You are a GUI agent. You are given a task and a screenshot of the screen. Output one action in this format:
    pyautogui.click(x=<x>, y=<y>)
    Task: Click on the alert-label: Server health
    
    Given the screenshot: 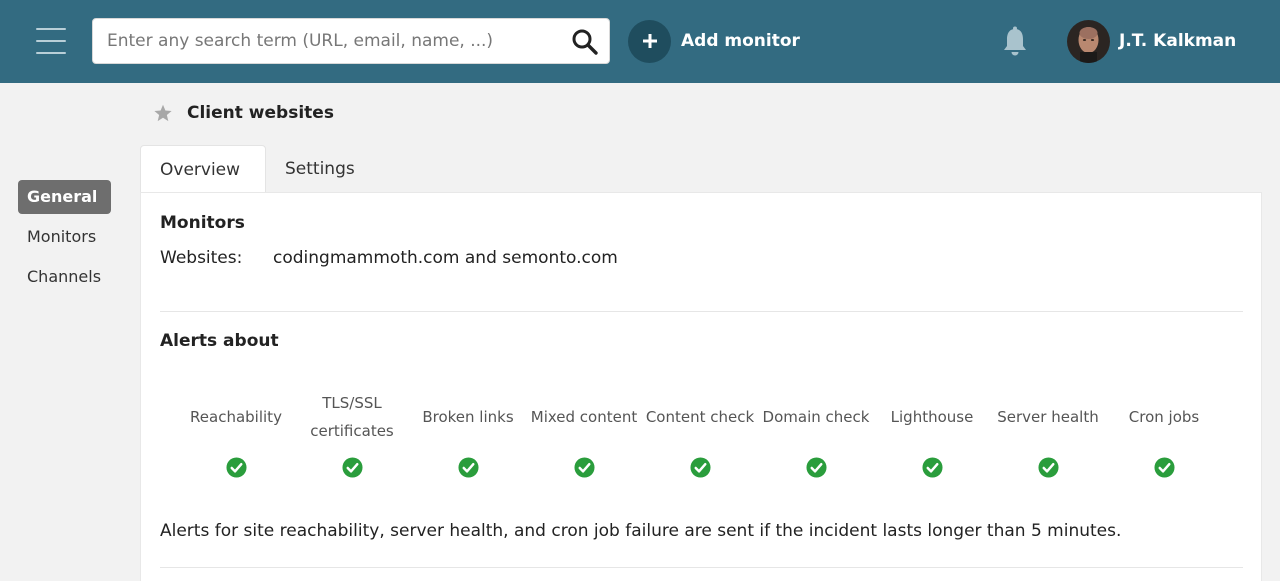 What is the action you would take?
    pyautogui.click(x=1048, y=417)
    